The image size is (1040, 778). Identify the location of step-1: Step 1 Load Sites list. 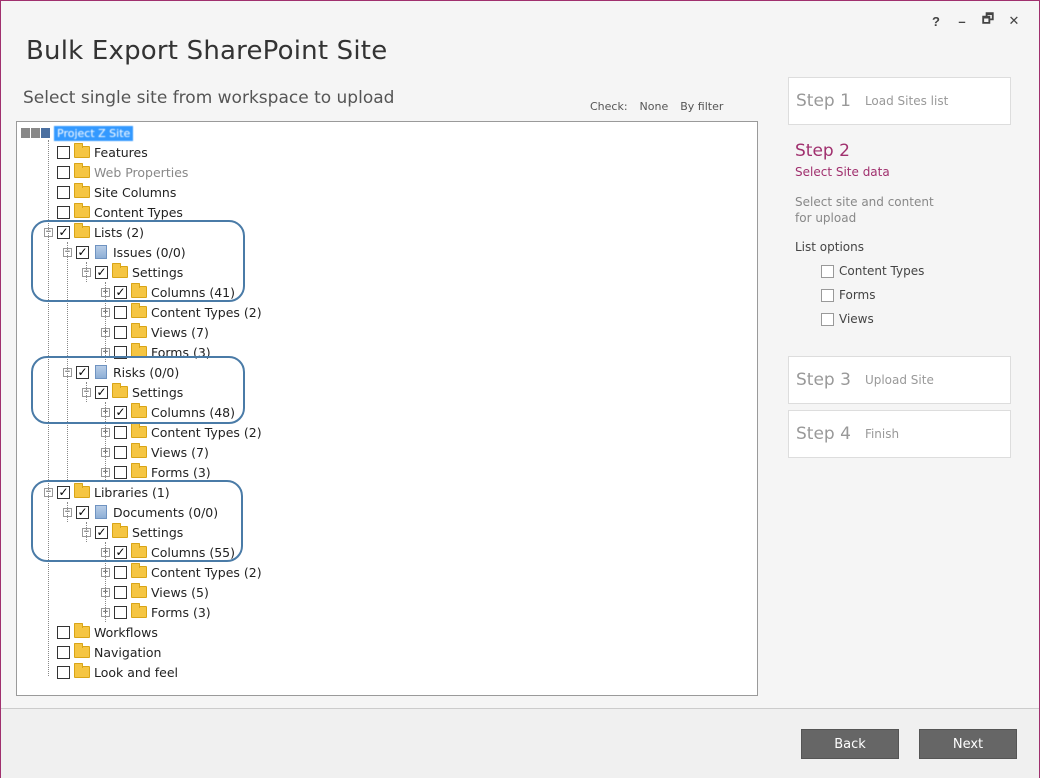
(899, 101).